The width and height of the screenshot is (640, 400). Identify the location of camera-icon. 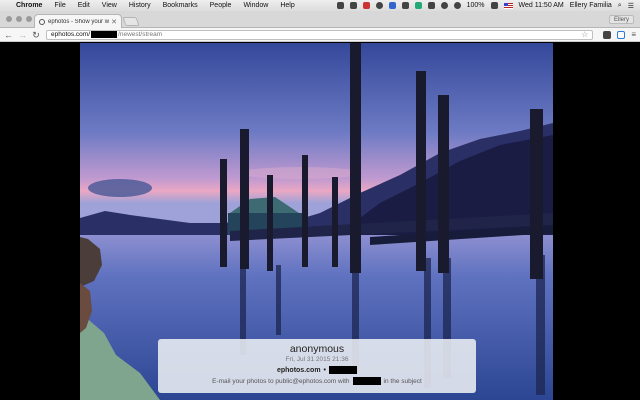
(340, 5).